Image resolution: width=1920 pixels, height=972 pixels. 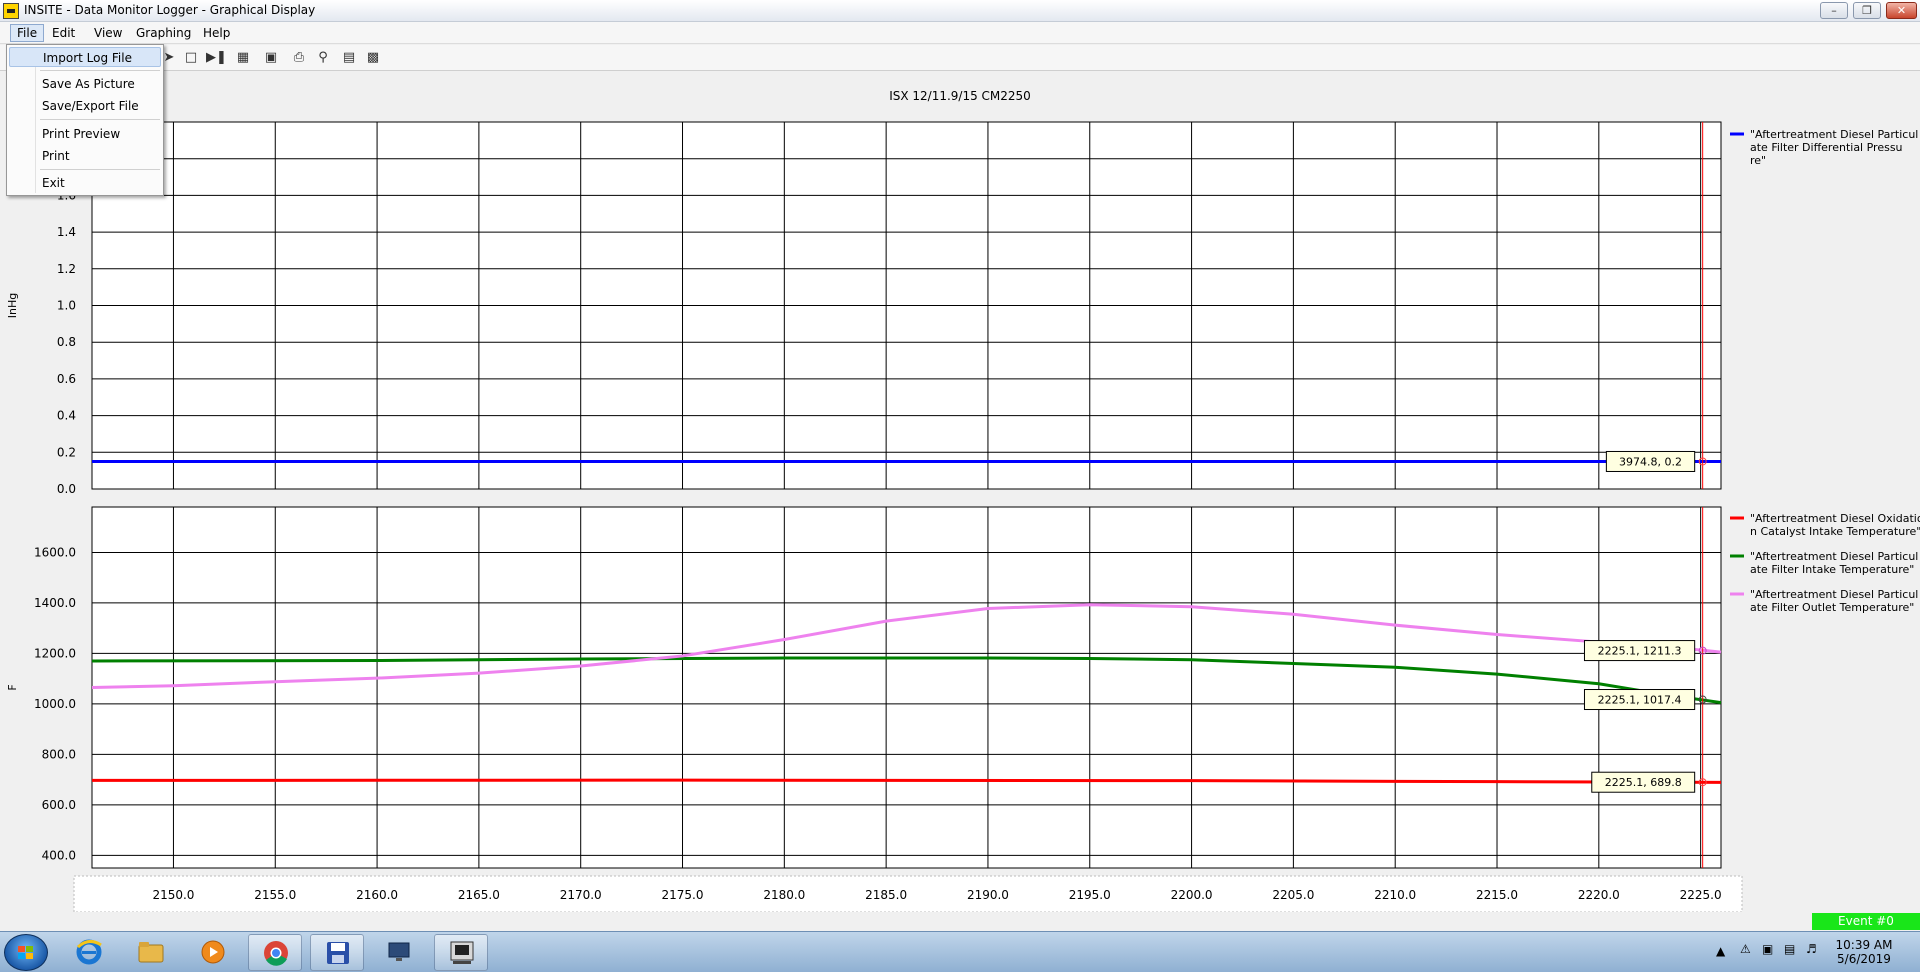 I want to click on x-tick-label: 2170.0, so click(x=581, y=895).